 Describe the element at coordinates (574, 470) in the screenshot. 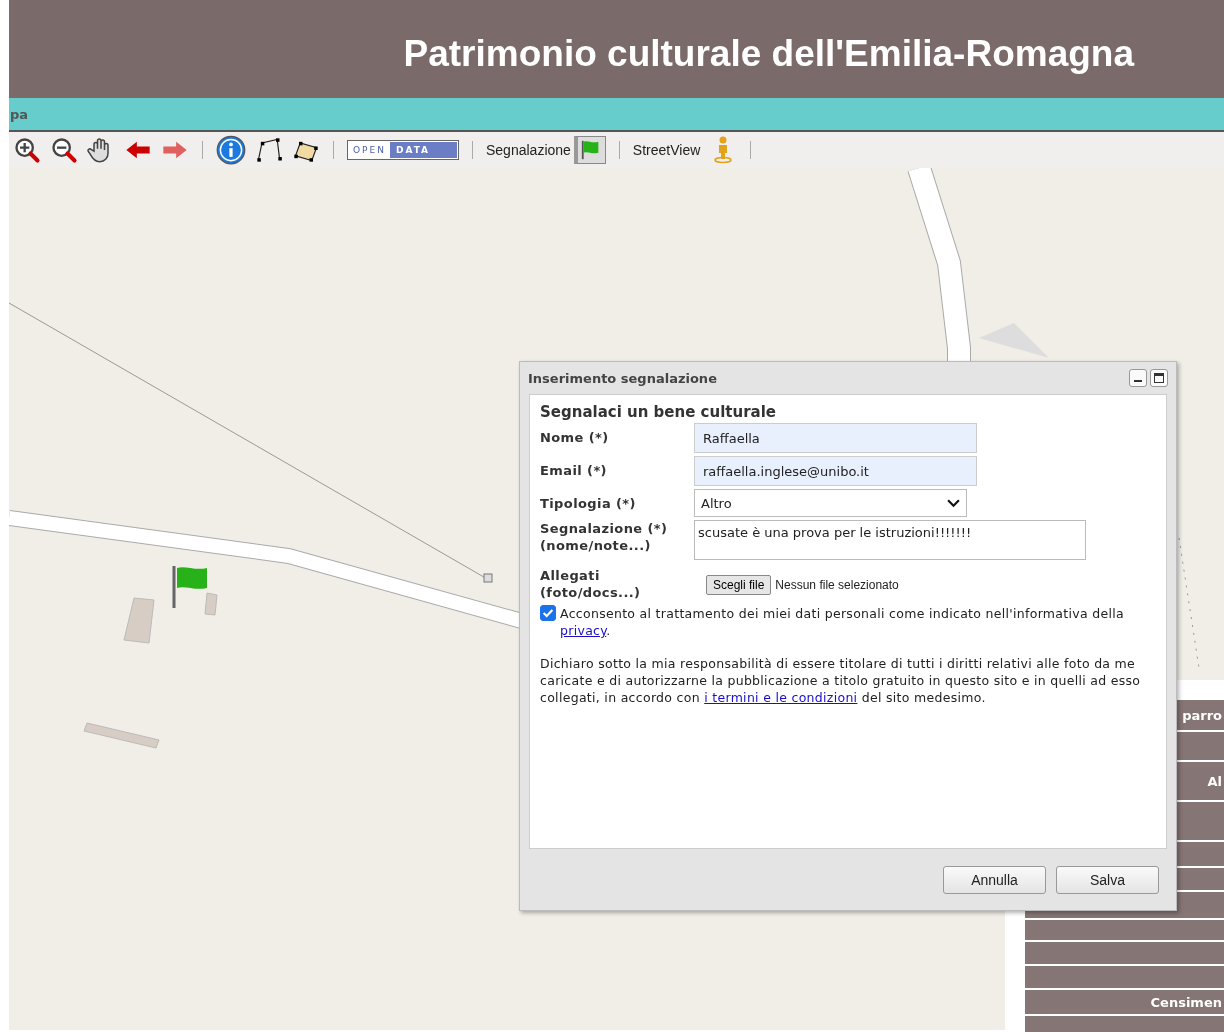

I see `field-label: Email (*)` at that location.